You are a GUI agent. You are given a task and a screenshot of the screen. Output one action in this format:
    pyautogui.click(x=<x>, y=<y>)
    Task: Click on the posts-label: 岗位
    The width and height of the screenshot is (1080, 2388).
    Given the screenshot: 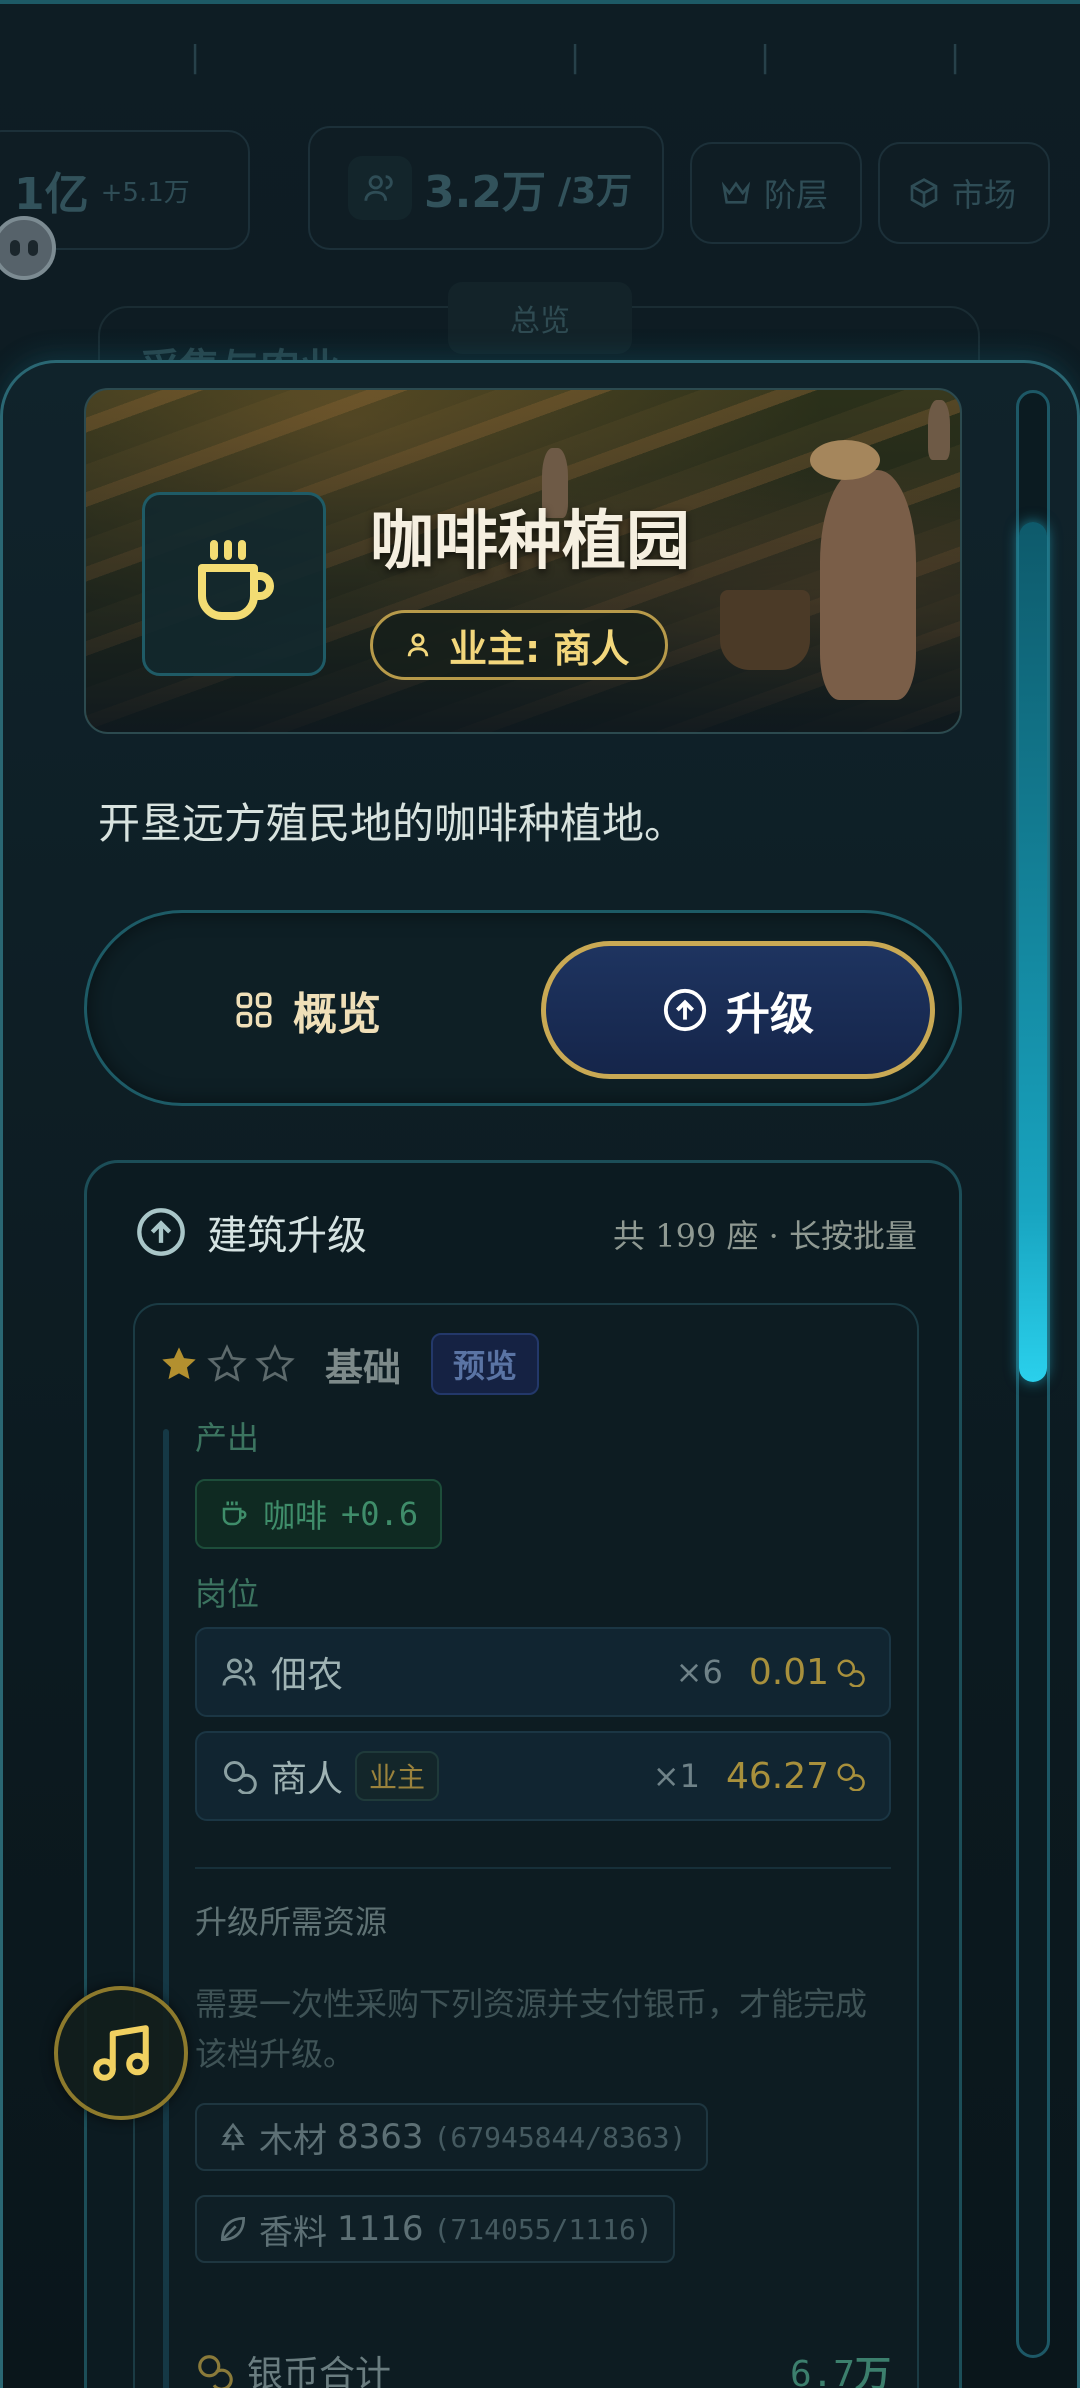 What is the action you would take?
    pyautogui.click(x=227, y=1594)
    